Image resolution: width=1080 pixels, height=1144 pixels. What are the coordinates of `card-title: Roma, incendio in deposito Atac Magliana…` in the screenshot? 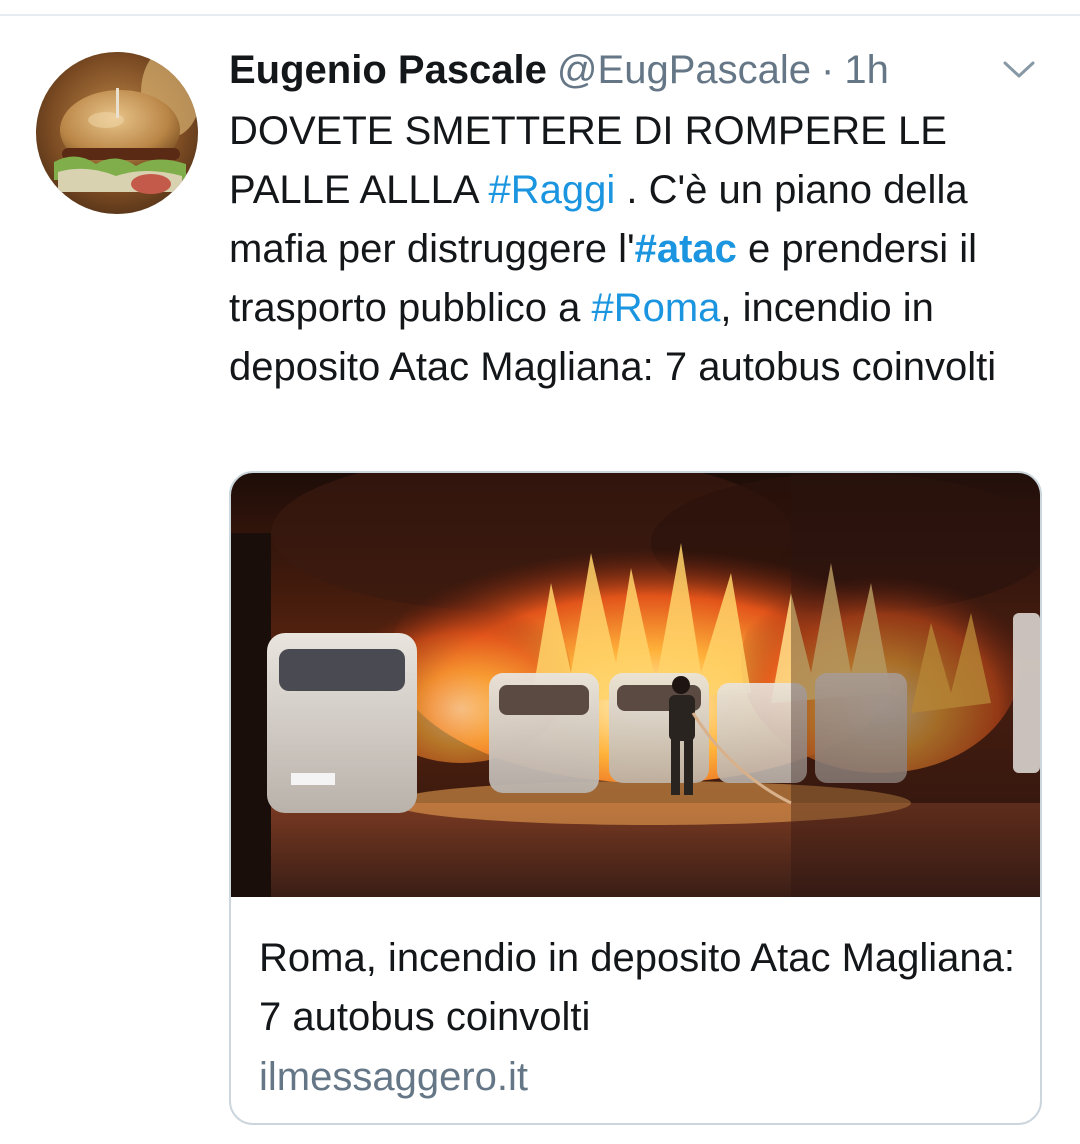 It's located at (639, 988).